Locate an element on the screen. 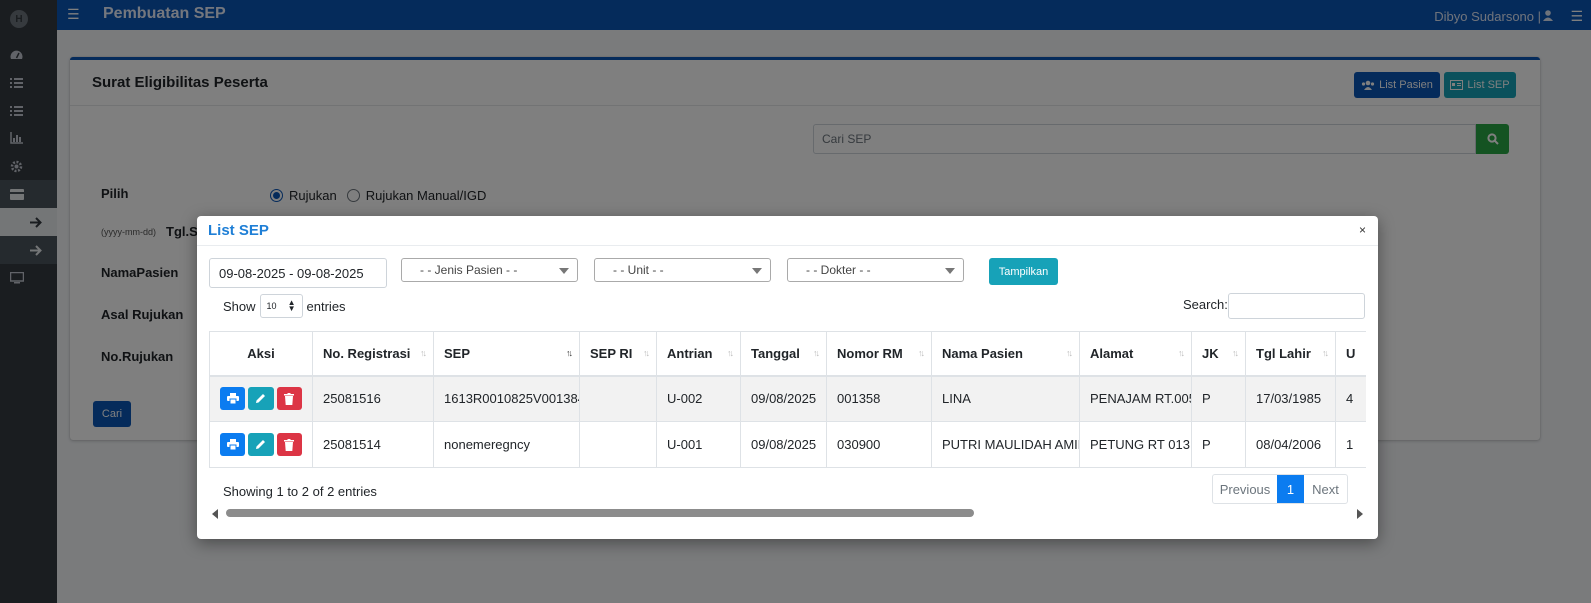 This screenshot has width=1591, height=603. scroll-right-icon is located at coordinates (1360, 514).